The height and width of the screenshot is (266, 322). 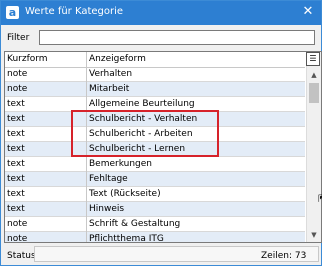 I want to click on filter-label: Filter, so click(x=18, y=38).